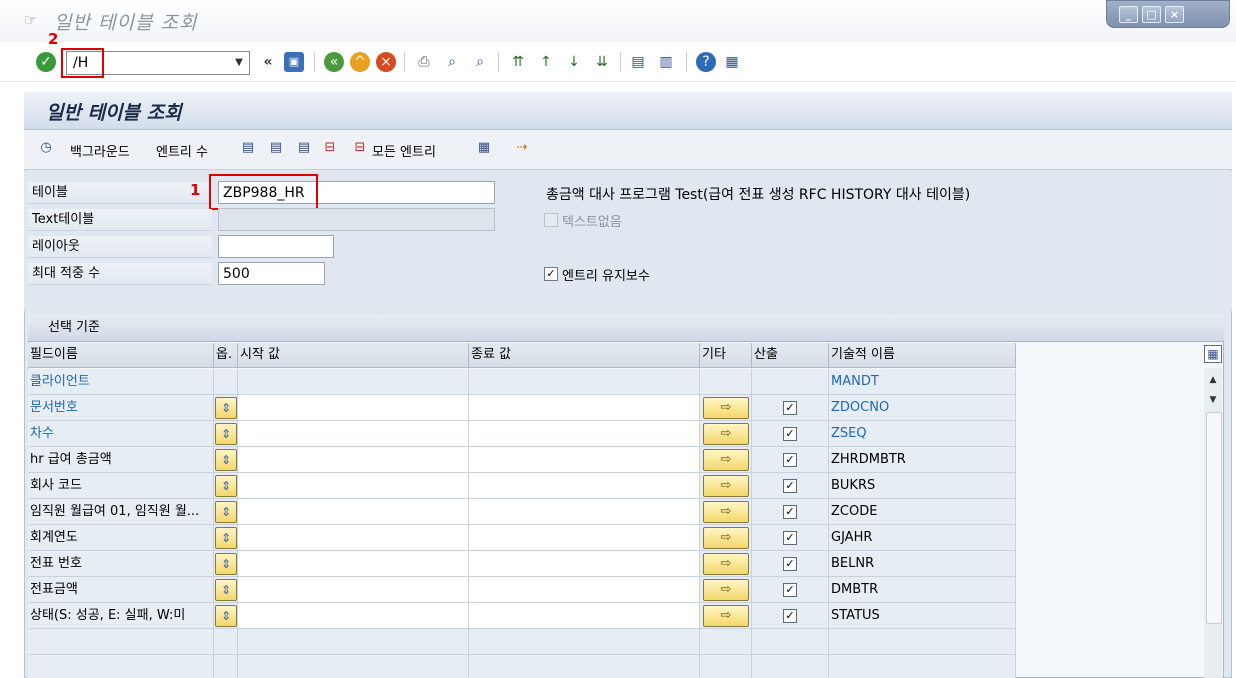 This screenshot has width=1236, height=678. I want to click on selection-variant-icon: ▤, so click(304, 148).